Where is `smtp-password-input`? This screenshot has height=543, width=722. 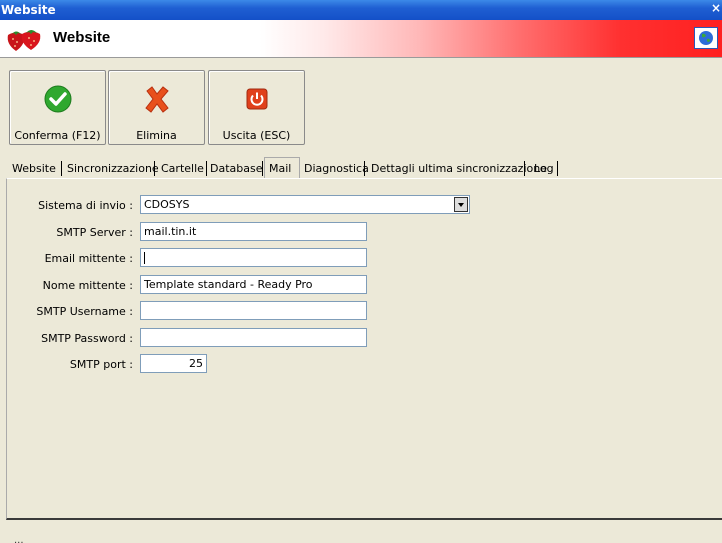 smtp-password-input is located at coordinates (253, 337).